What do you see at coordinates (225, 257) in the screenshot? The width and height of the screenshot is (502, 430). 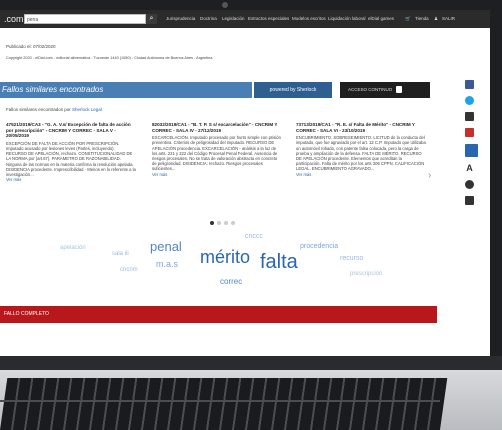 I see `cloud-word: mérito` at bounding box center [225, 257].